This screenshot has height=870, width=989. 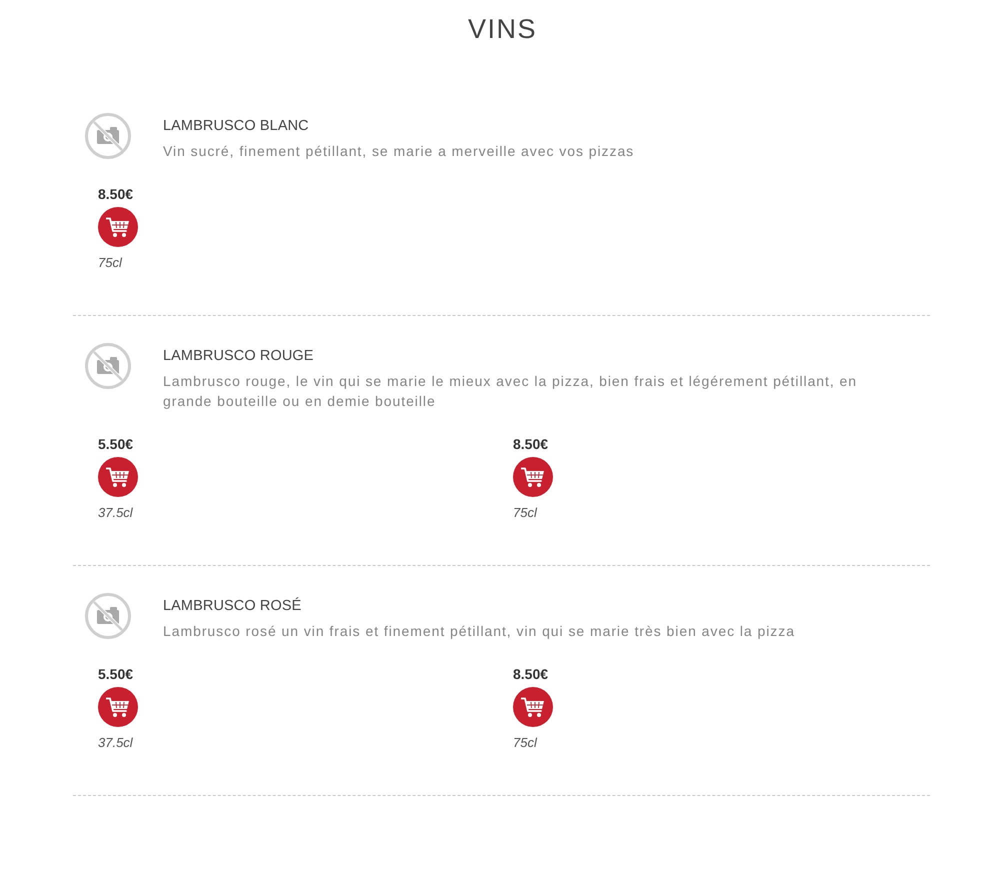 What do you see at coordinates (502, 29) in the screenshot?
I see `section-title: VINS` at bounding box center [502, 29].